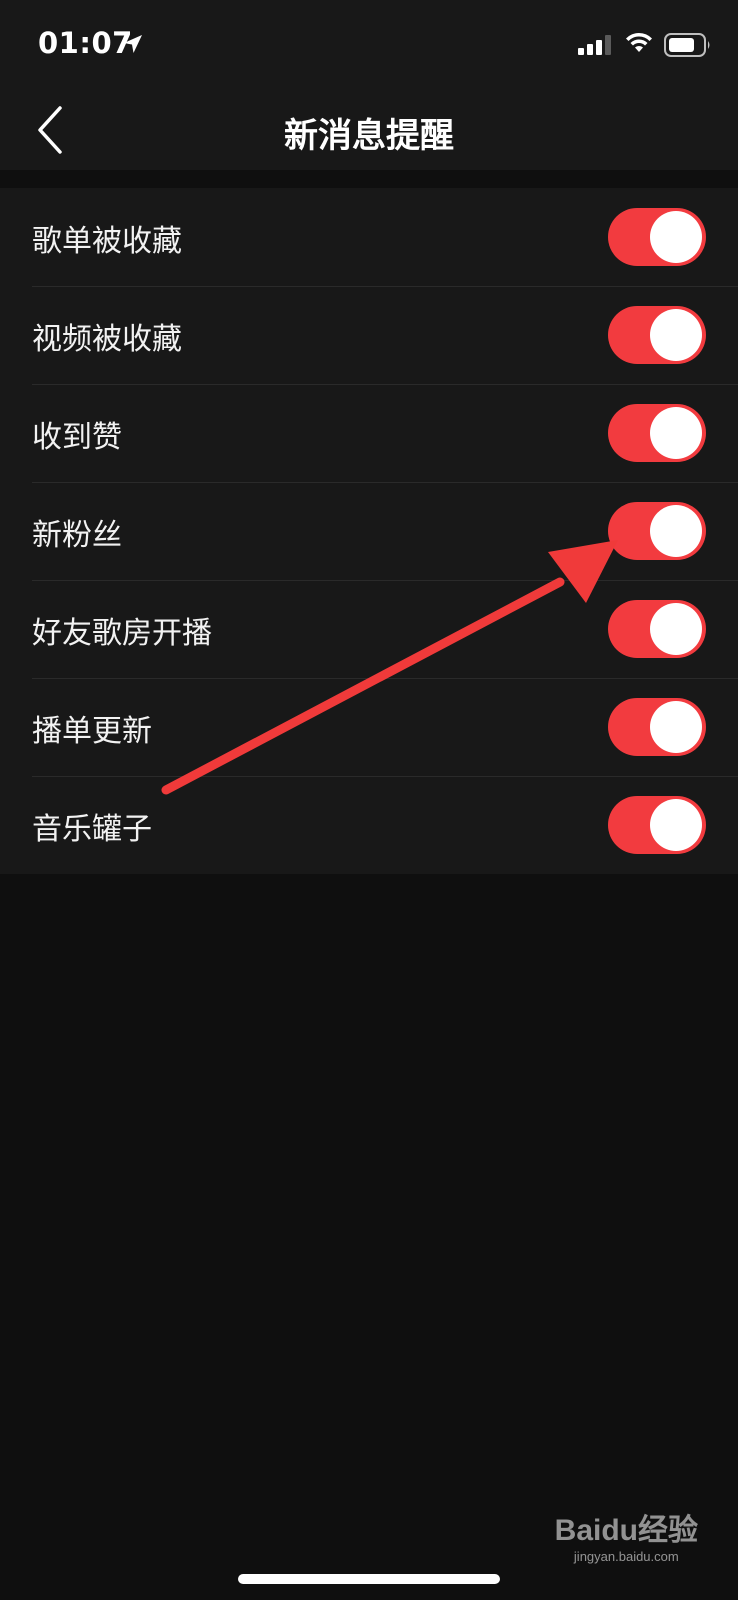  Describe the element at coordinates (107, 241) in the screenshot. I see `setting-label: 歌单被收藏` at that location.